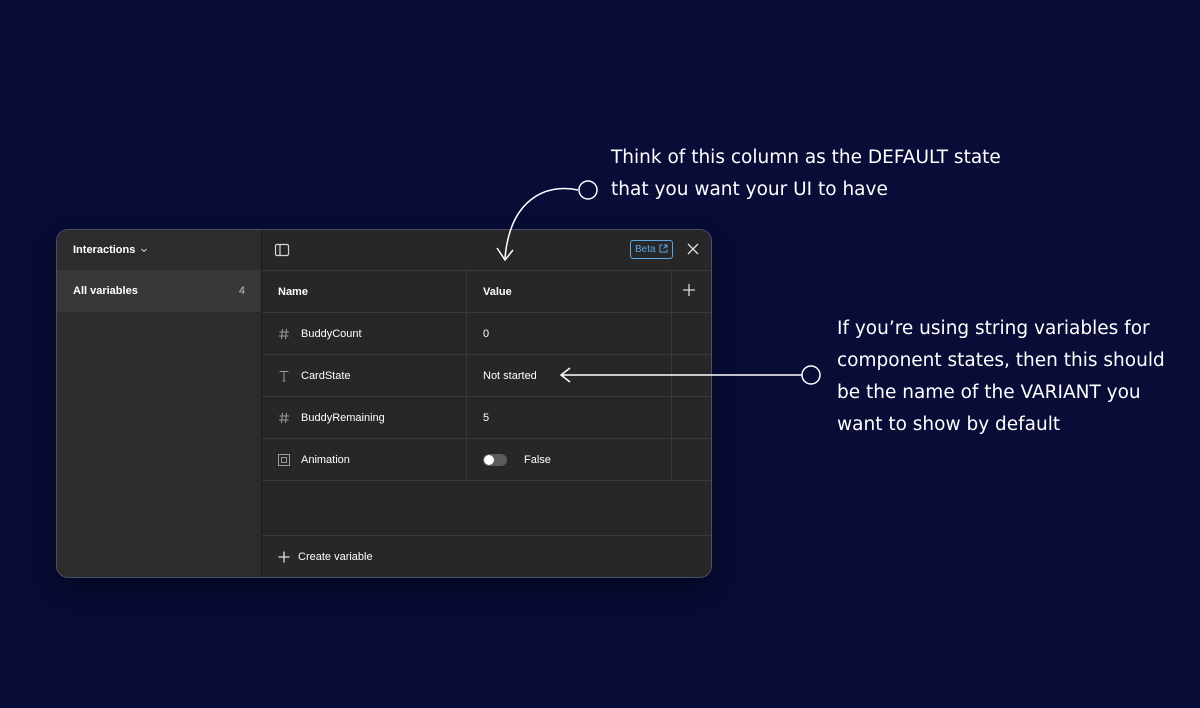  Describe the element at coordinates (658, 282) in the screenshot. I see `annotation-arrows` at that location.